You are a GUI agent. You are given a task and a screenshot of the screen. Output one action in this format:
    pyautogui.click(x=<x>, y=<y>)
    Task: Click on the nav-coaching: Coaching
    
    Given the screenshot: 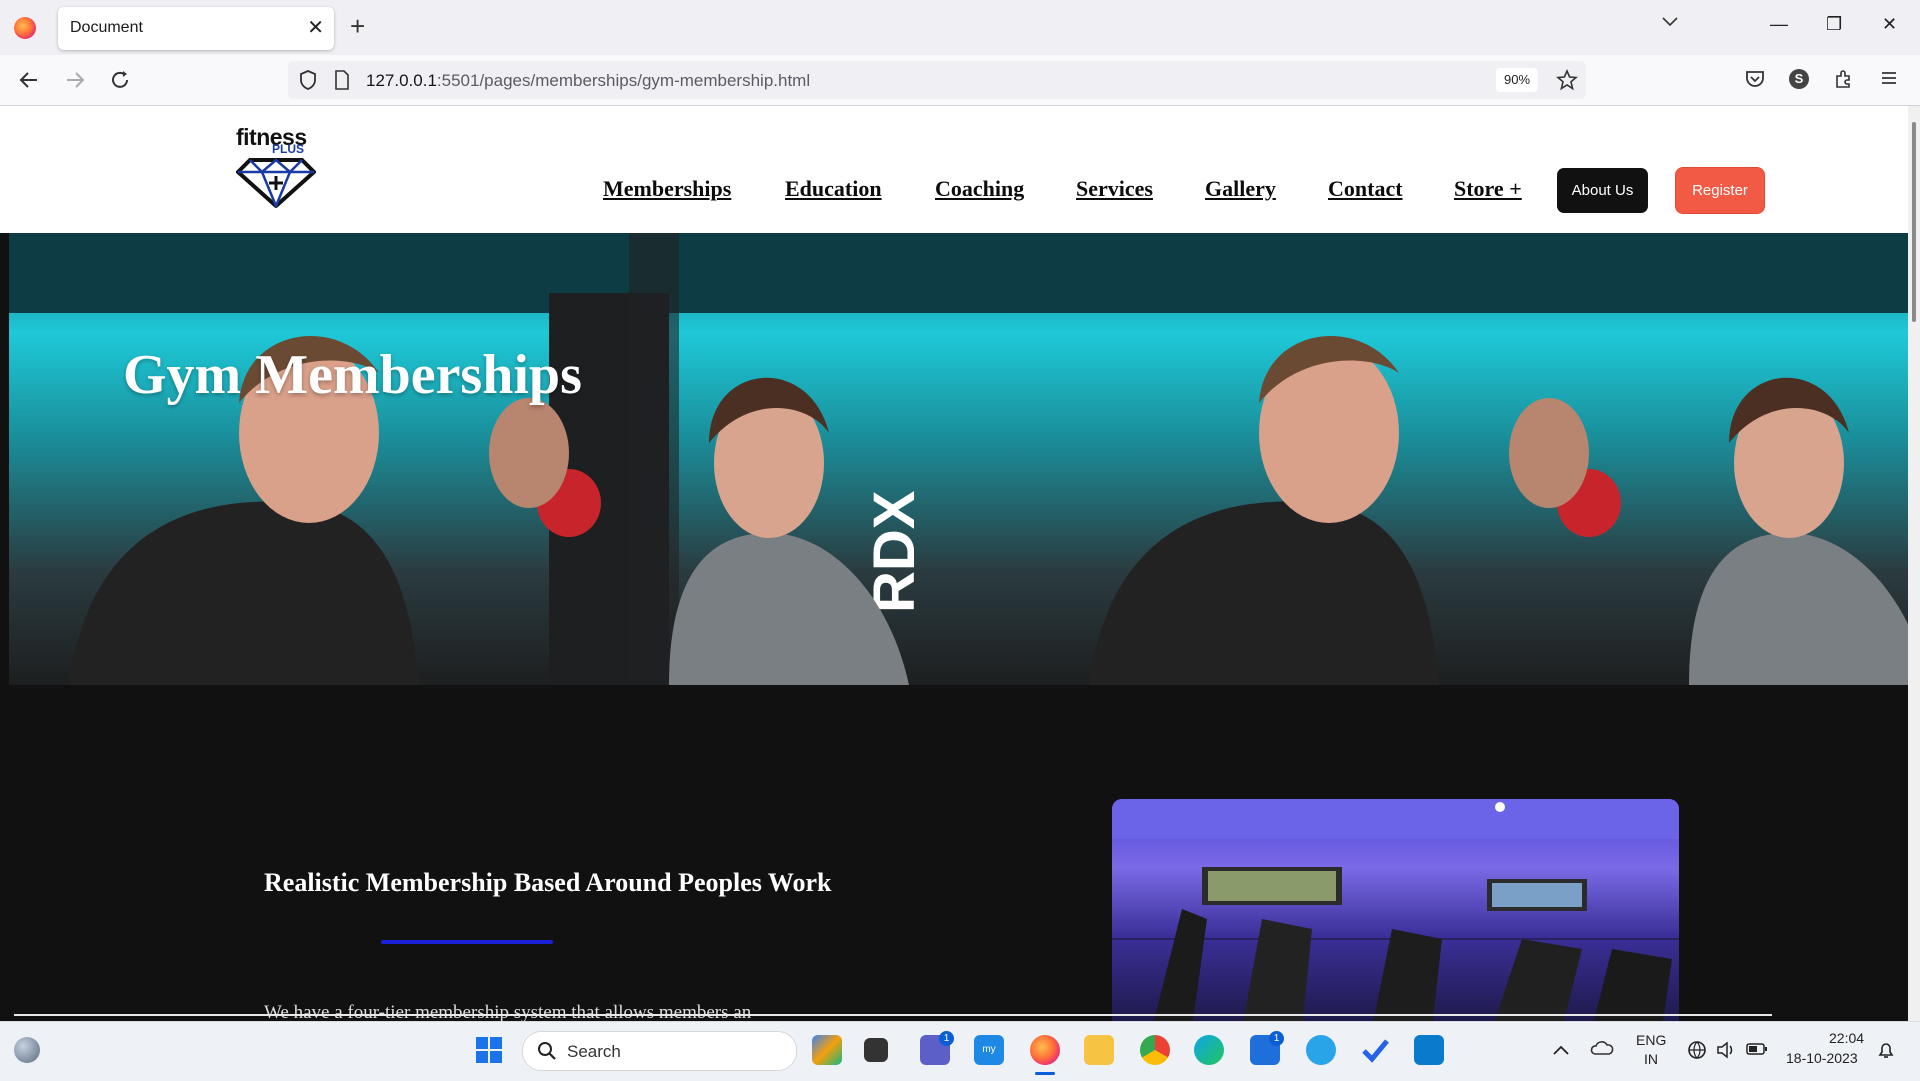 What is the action you would take?
    pyautogui.click(x=979, y=189)
    